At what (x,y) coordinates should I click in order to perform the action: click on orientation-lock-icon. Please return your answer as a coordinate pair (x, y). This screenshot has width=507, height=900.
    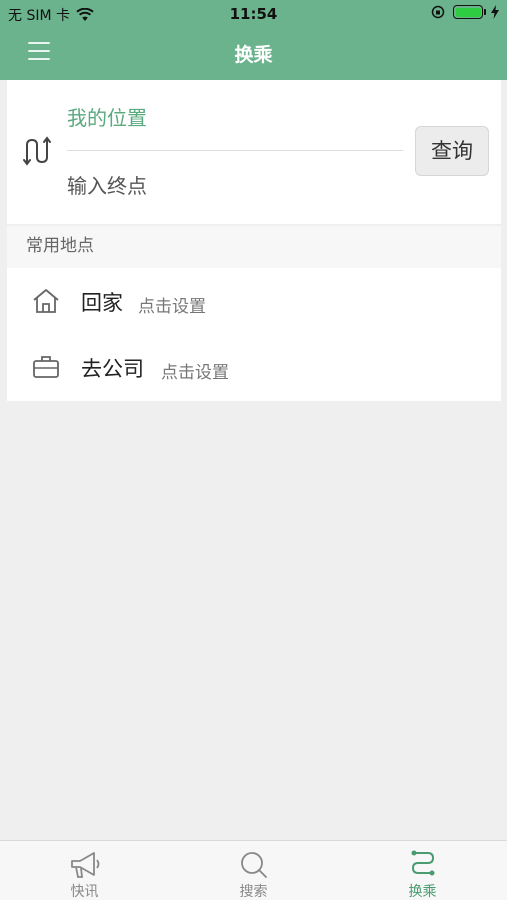
    Looking at the image, I should click on (438, 12).